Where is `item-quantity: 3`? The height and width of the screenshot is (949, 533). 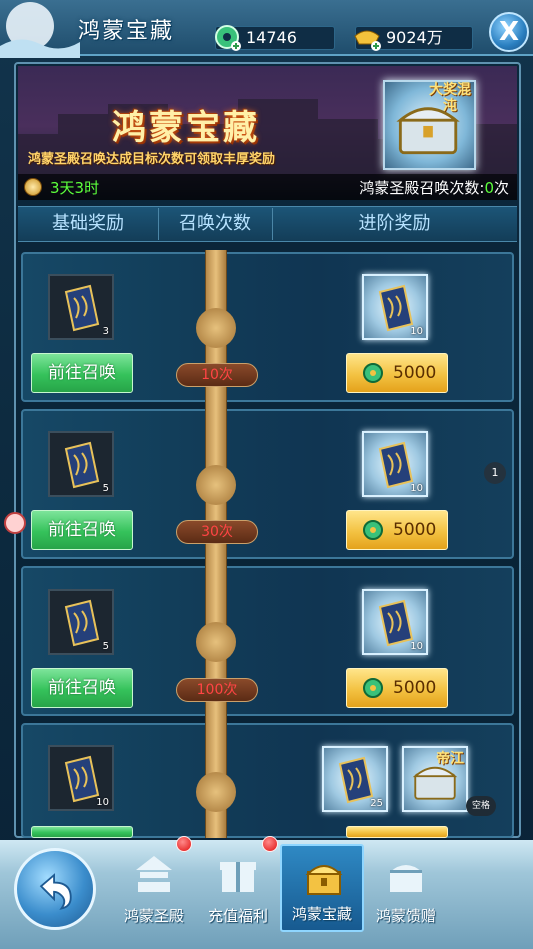
item-quantity: 3 is located at coordinates (105, 331).